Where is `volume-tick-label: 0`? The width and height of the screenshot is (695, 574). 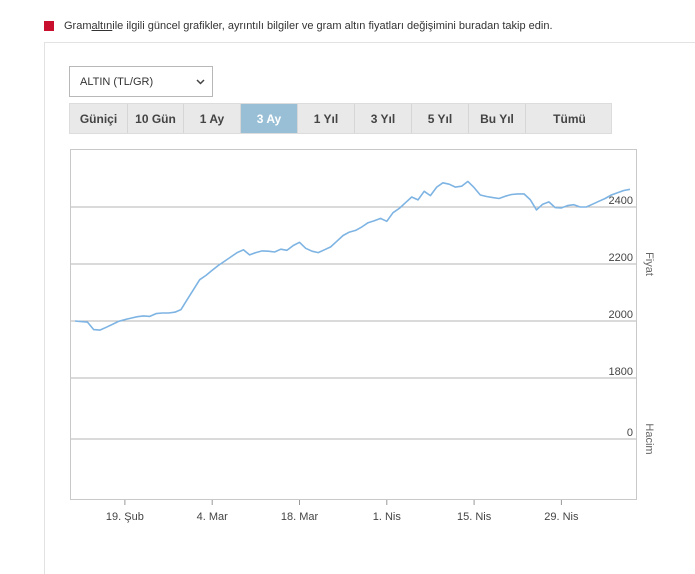
volume-tick-label: 0 is located at coordinates (630, 433).